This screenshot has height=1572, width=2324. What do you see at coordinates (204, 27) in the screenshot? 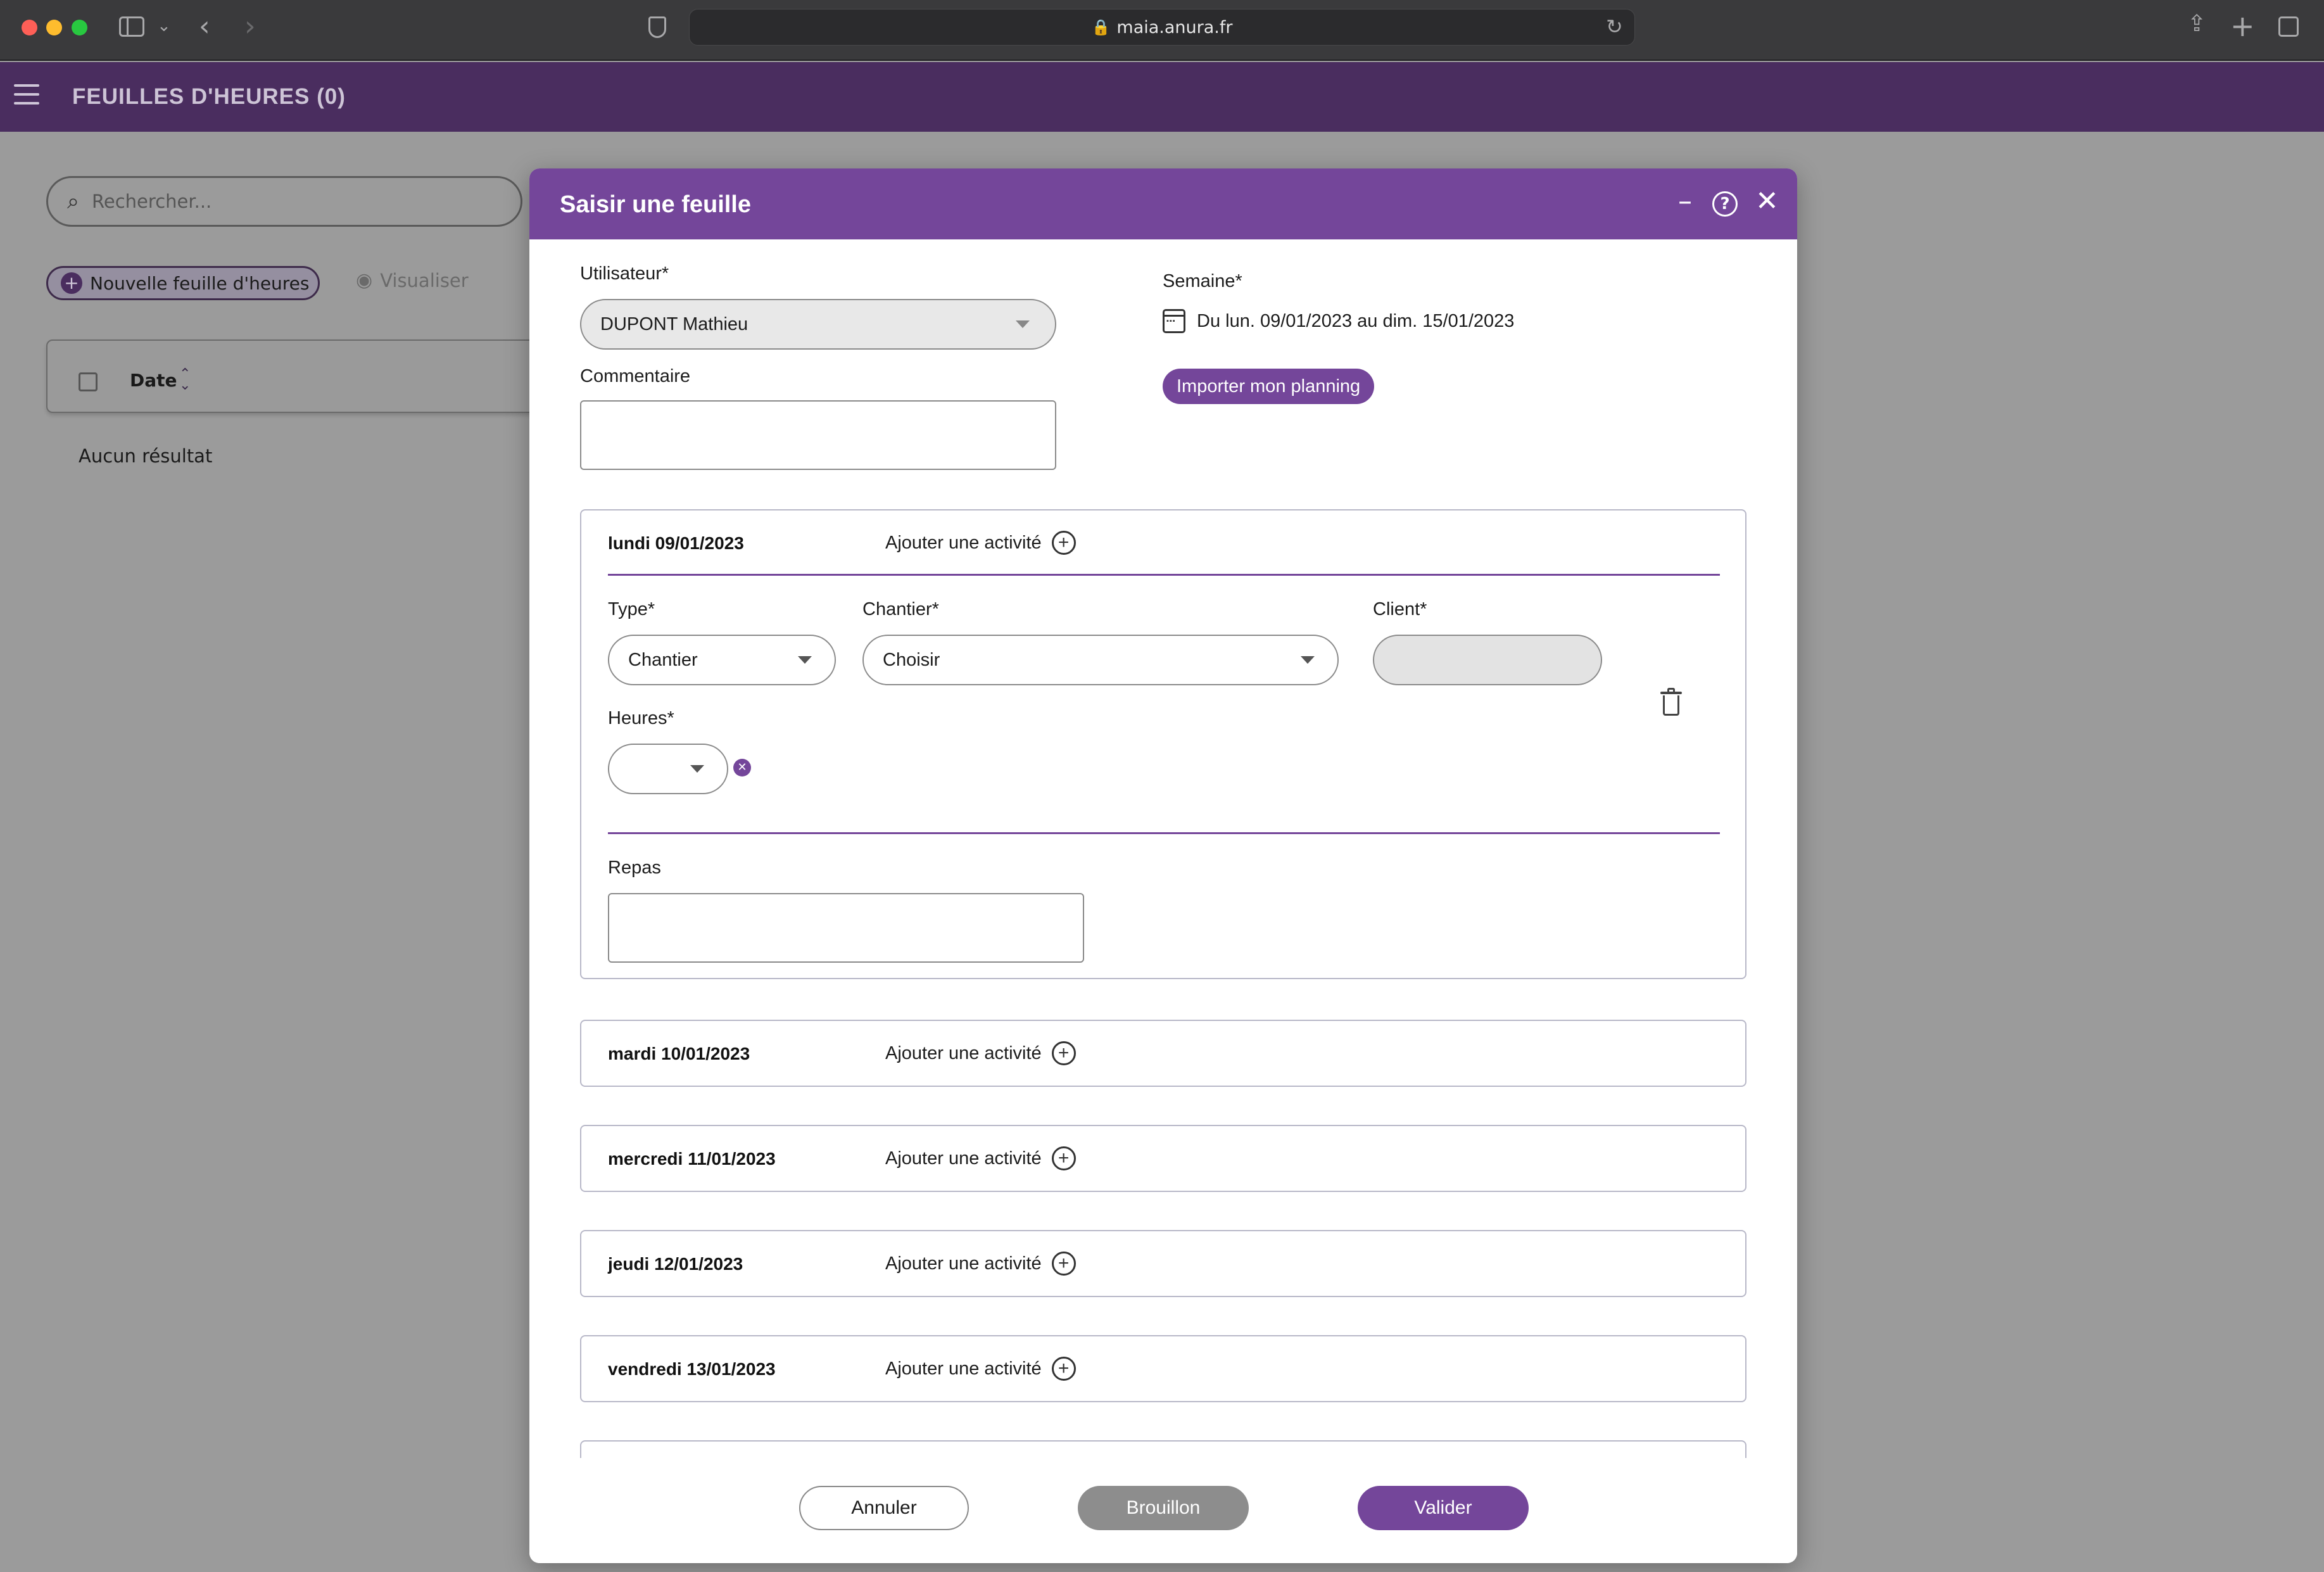
I see `back-icon: ‹` at bounding box center [204, 27].